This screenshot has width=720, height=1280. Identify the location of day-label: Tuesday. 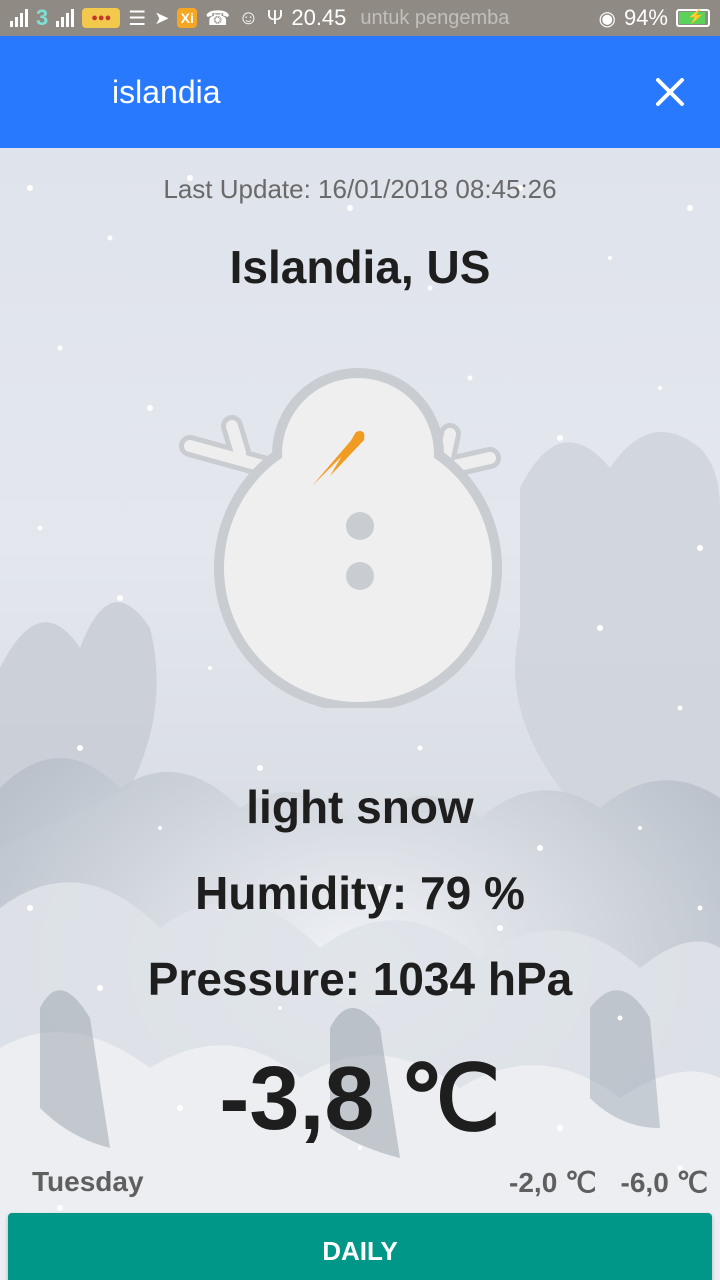
(88, 1181).